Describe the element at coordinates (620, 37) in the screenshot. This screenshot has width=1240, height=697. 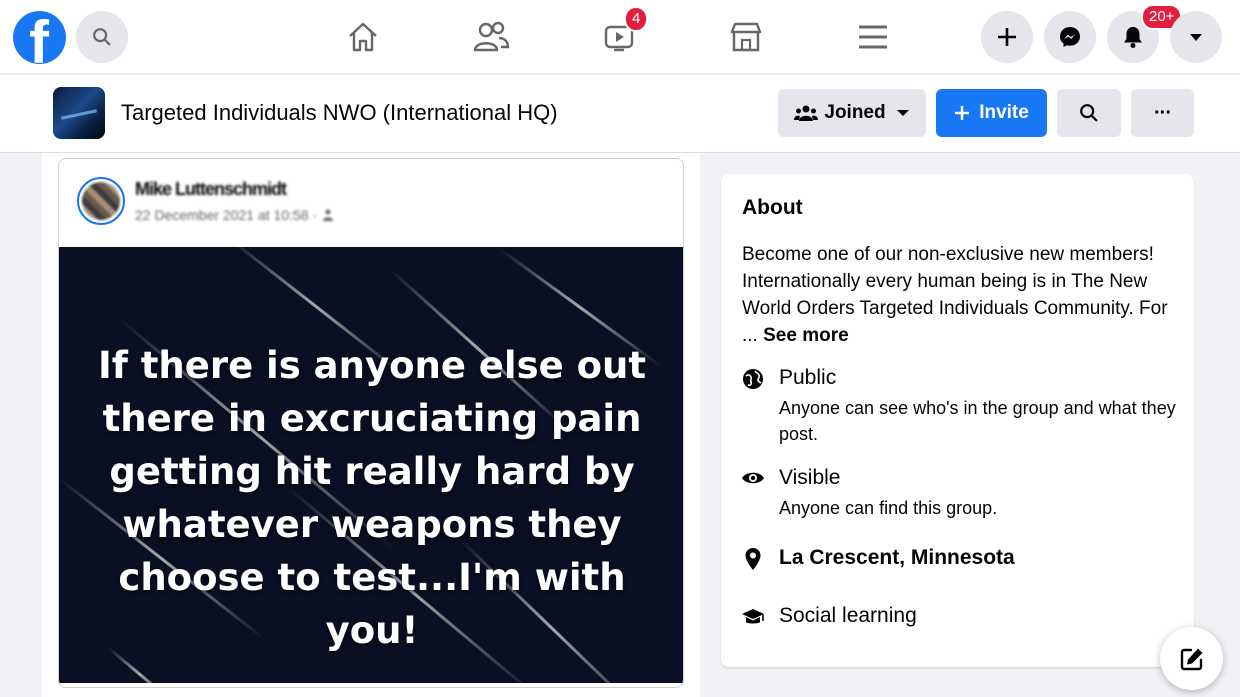
I see `top-navbar: f 4 20+` at that location.